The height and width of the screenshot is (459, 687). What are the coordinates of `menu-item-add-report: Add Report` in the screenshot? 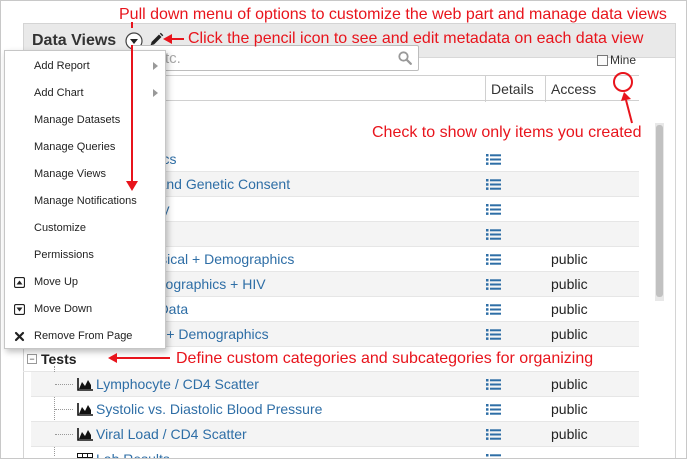 It's located at (85, 65).